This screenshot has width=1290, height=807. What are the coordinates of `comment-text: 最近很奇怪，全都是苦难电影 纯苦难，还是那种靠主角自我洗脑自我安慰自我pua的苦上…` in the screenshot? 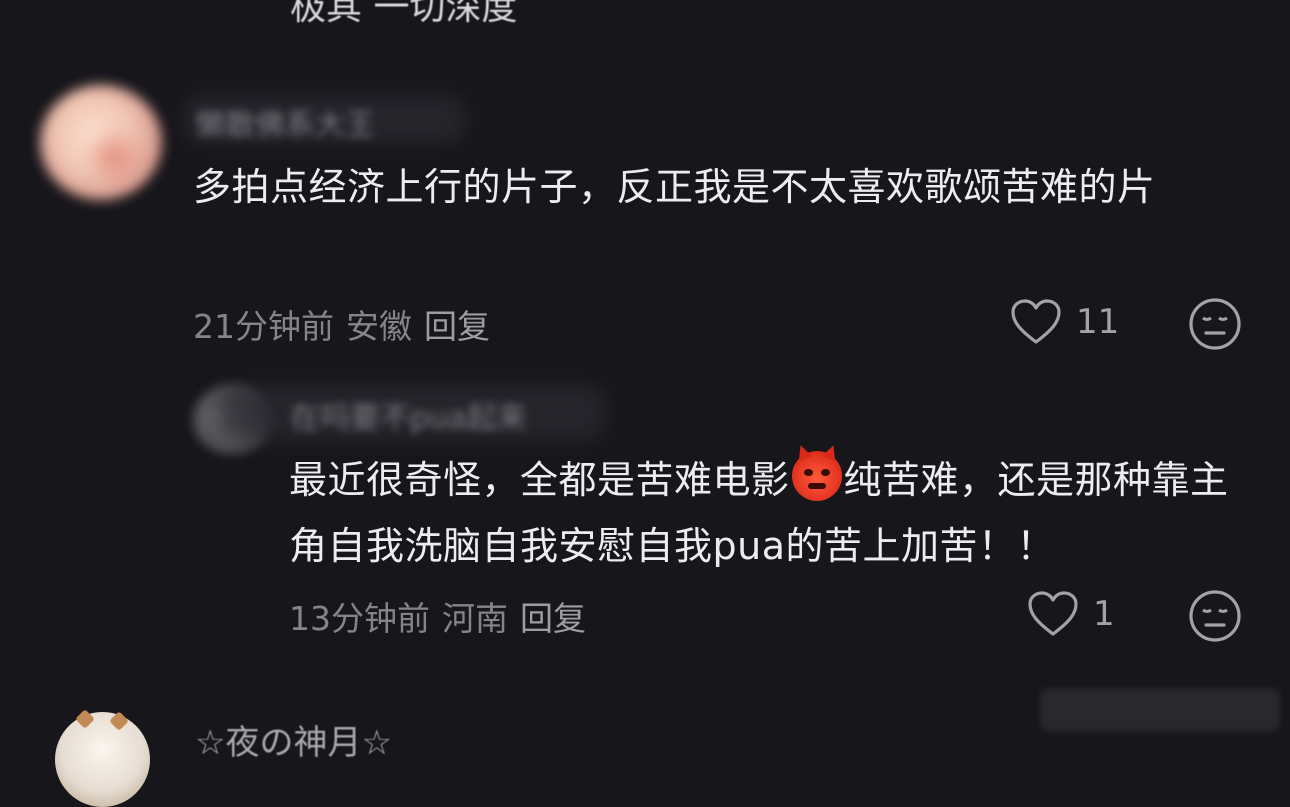 It's located at (774, 513).